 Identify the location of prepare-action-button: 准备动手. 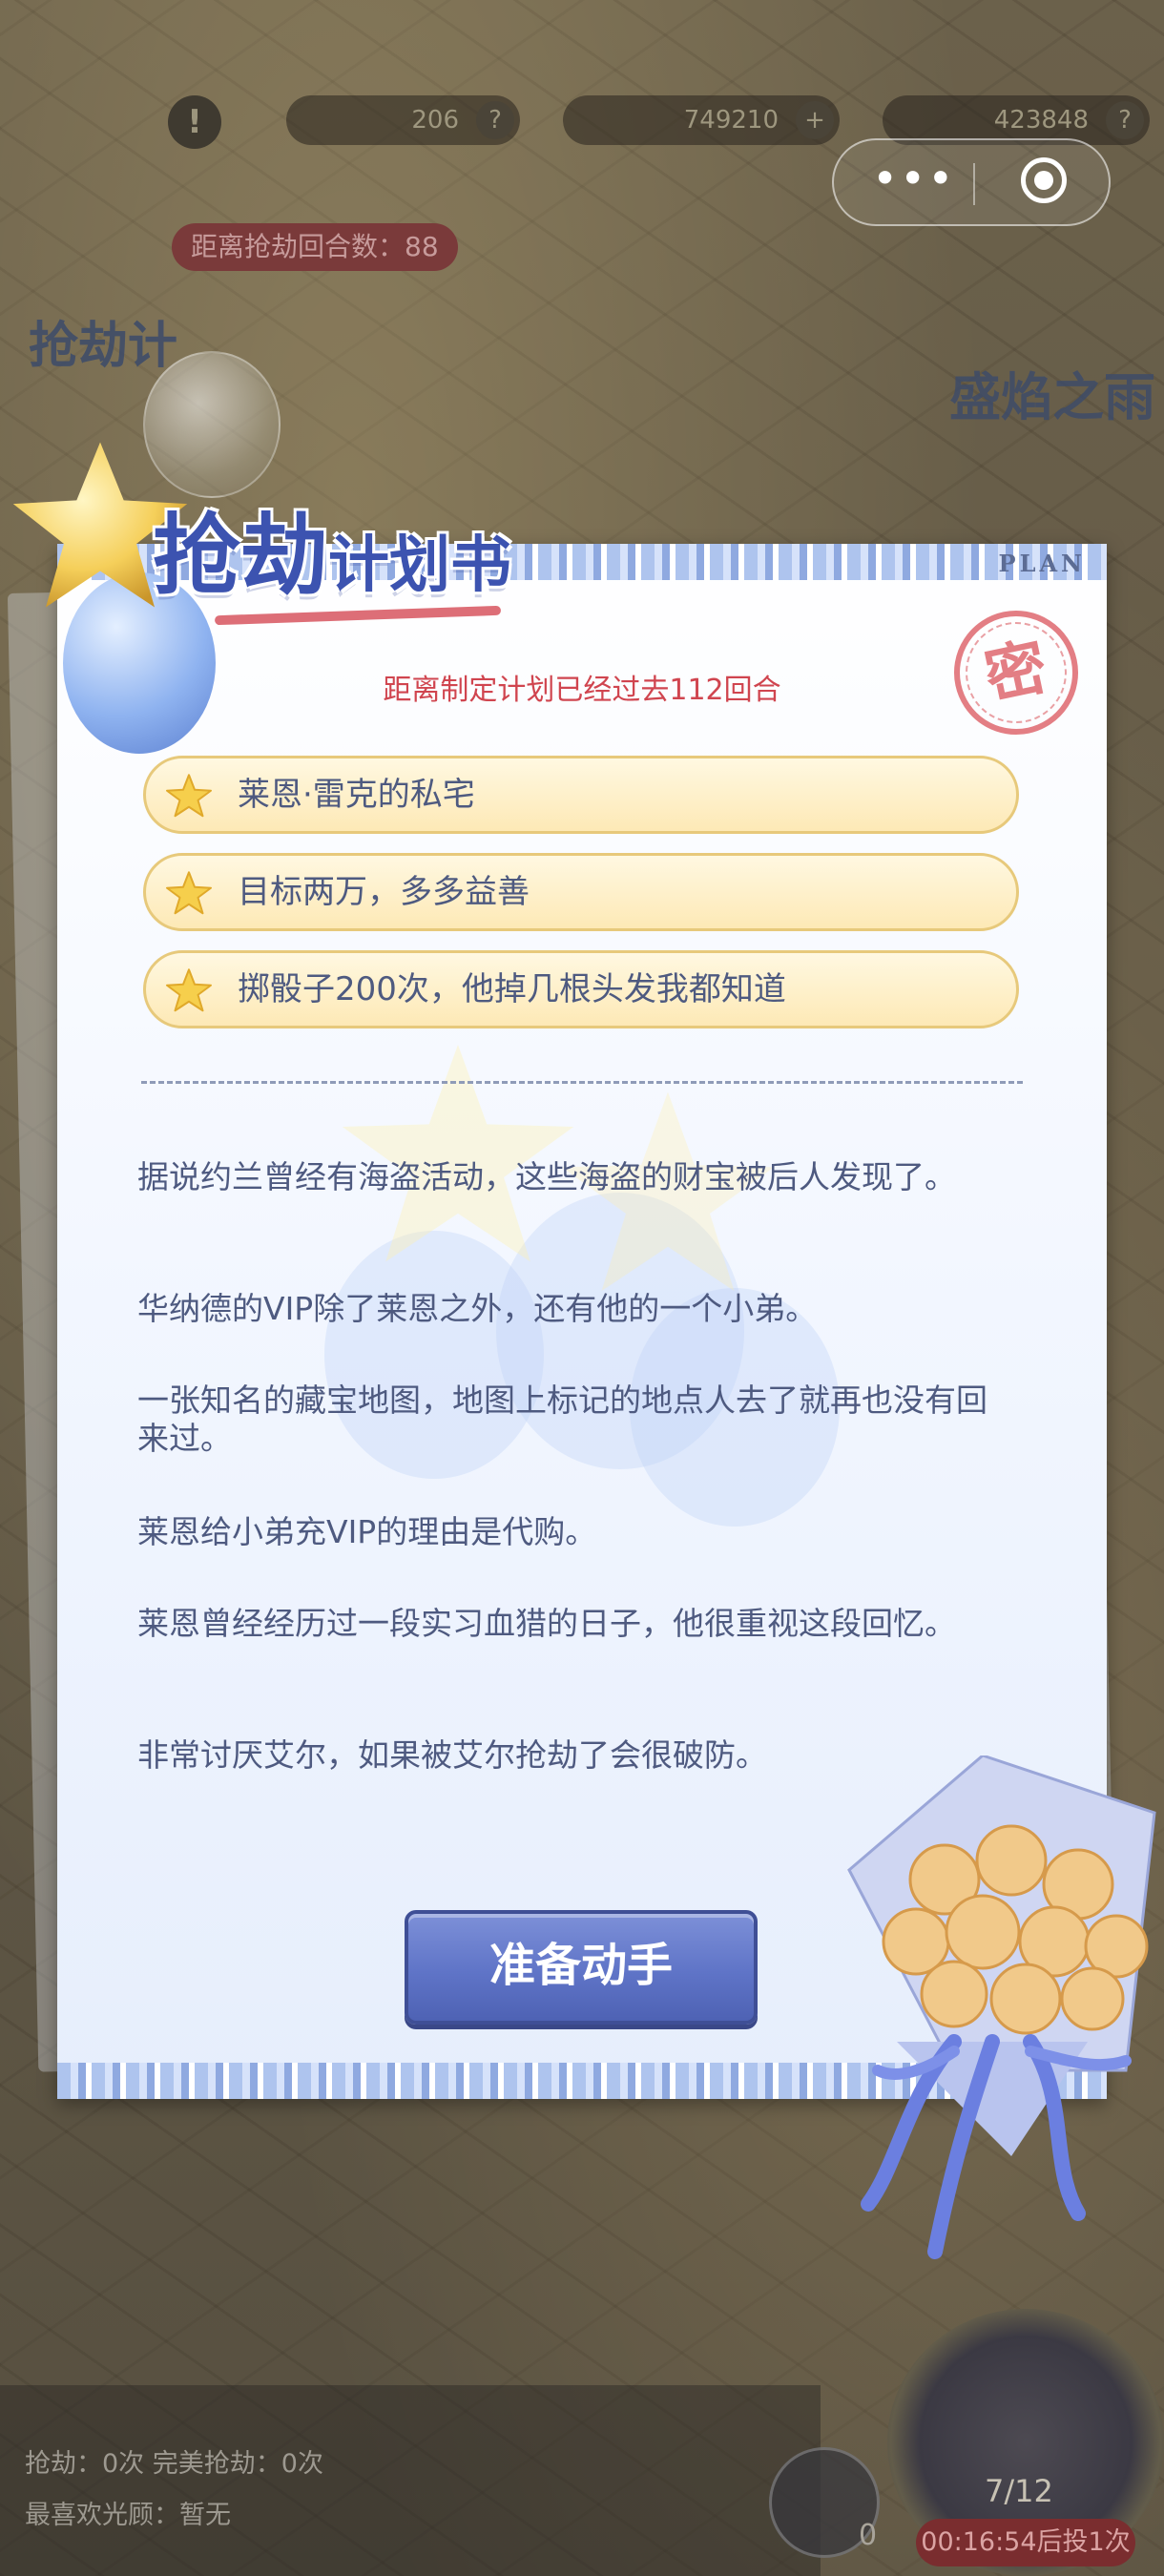
(582, 1967).